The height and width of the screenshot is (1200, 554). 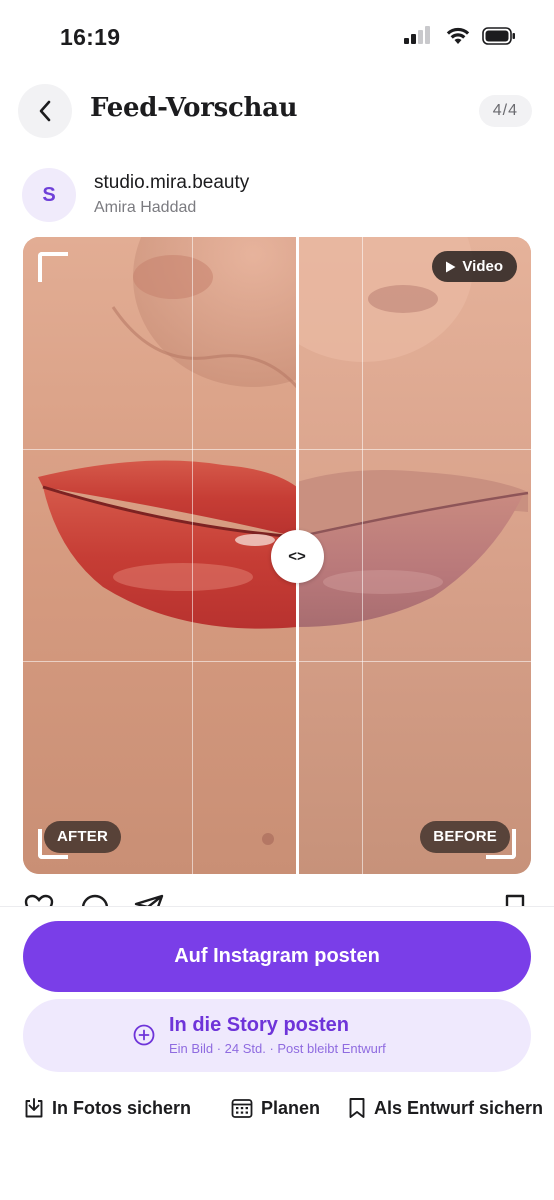 What do you see at coordinates (95, 900) in the screenshot?
I see `comment-icon` at bounding box center [95, 900].